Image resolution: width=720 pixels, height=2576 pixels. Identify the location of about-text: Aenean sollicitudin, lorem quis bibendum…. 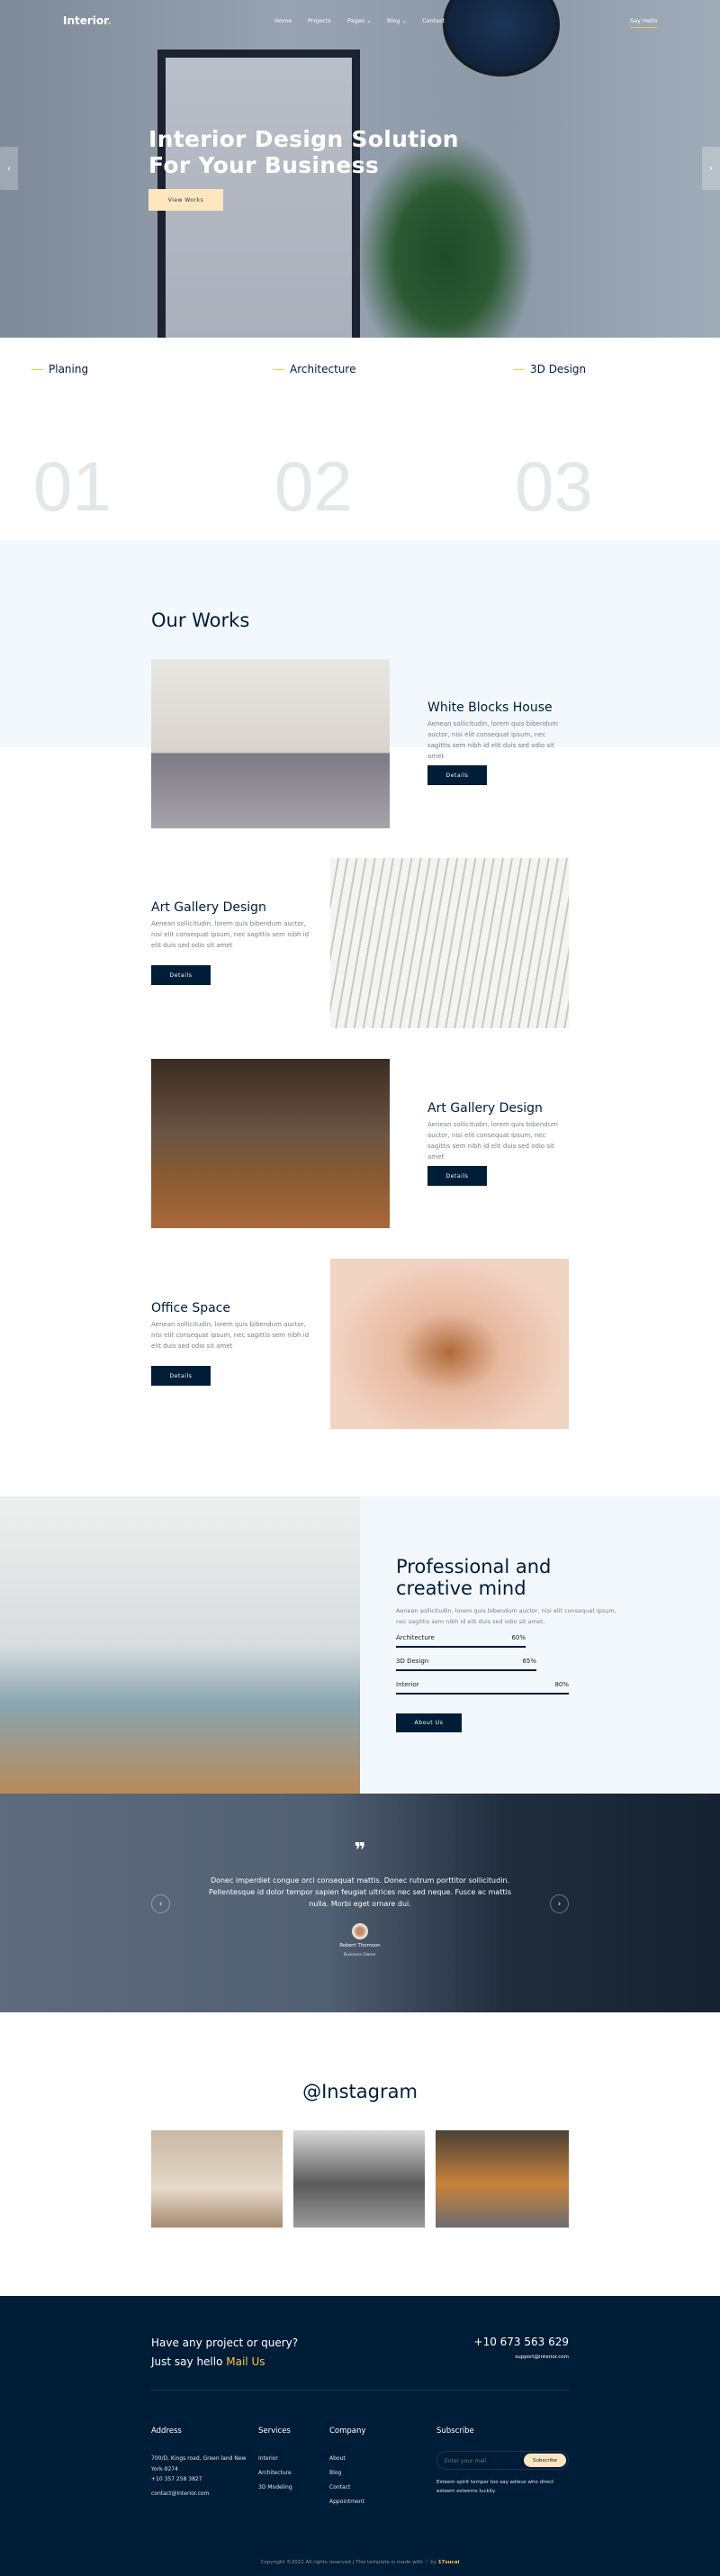
(506, 1616).